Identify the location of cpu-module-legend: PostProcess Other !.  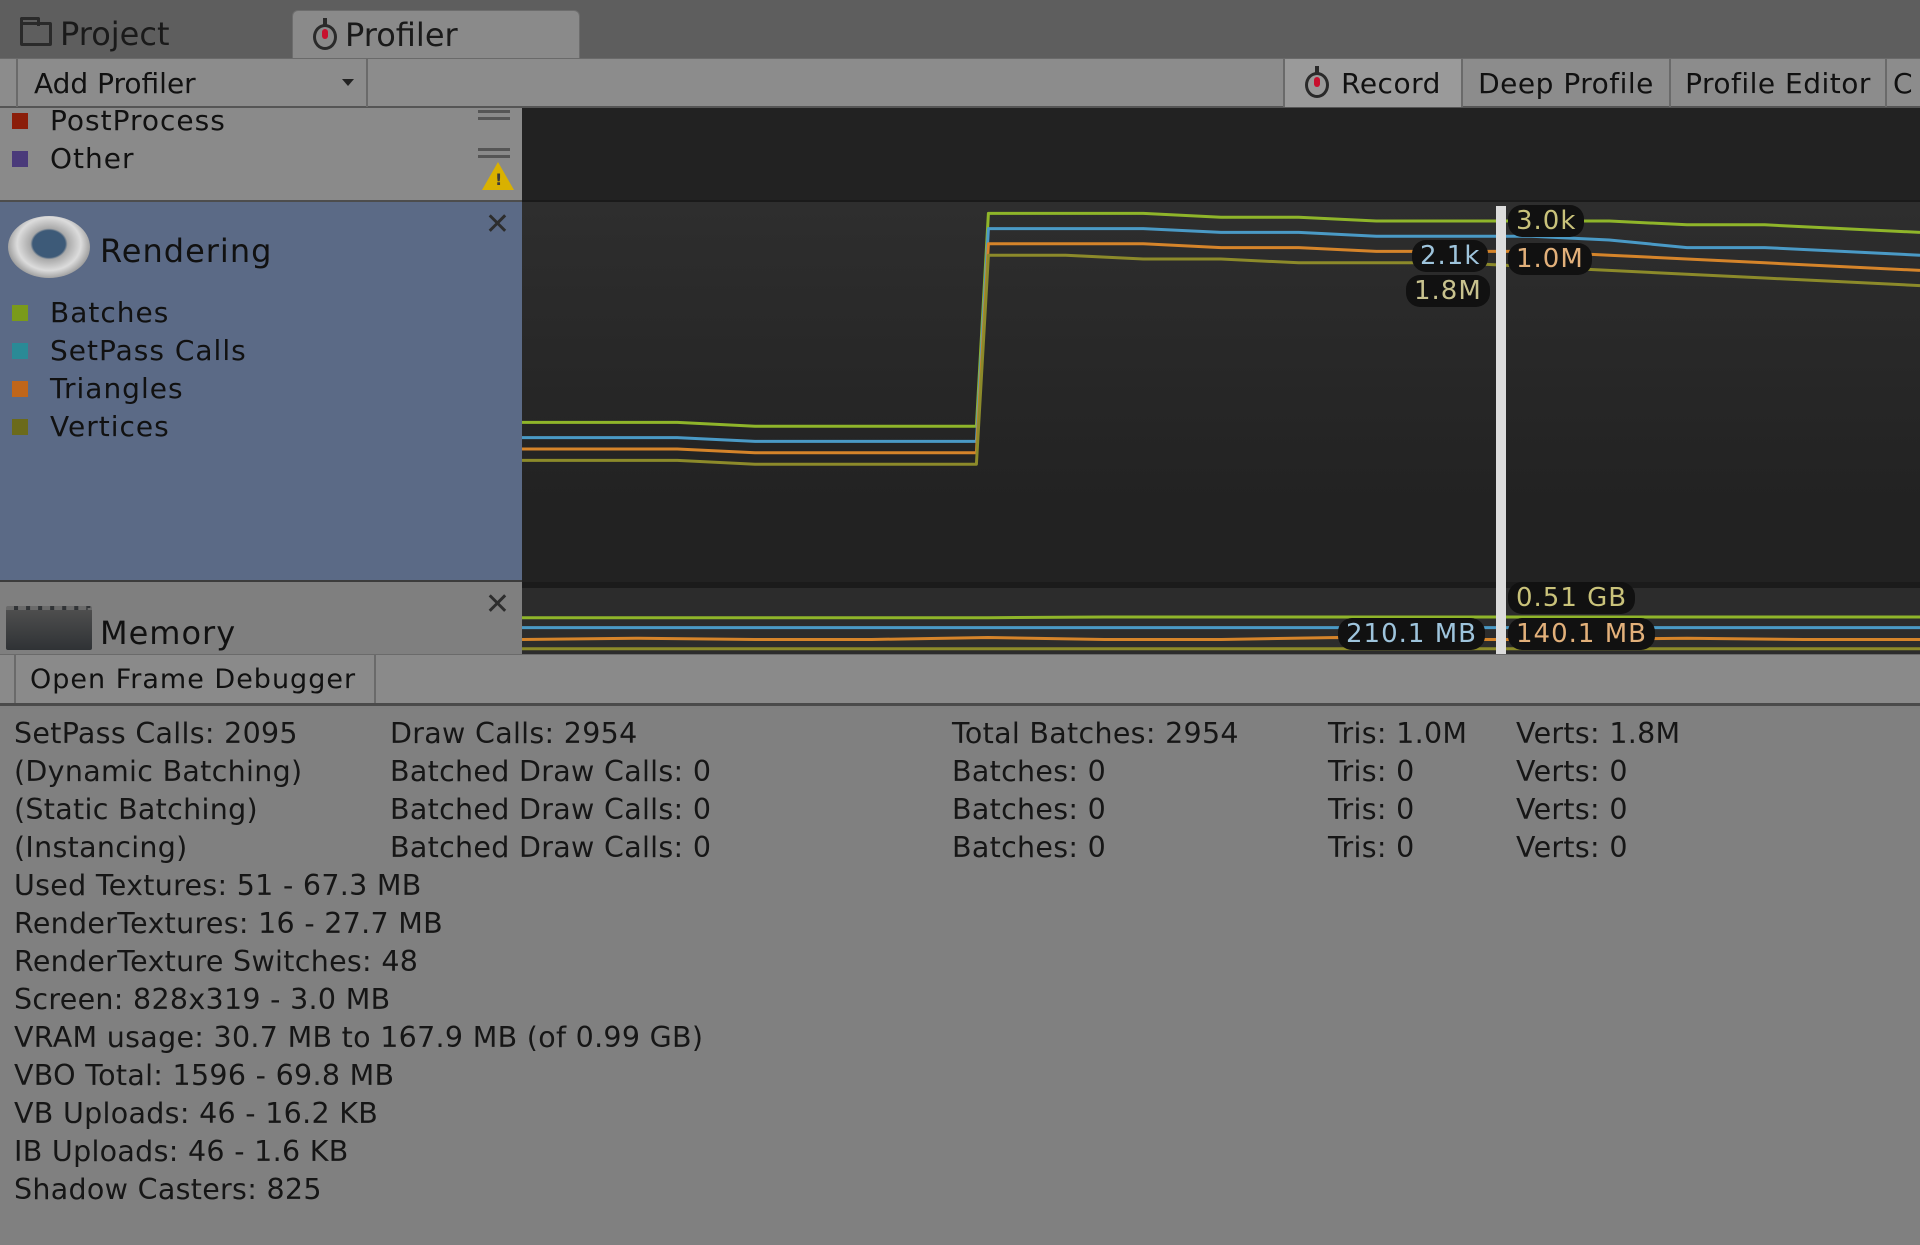
(261, 153).